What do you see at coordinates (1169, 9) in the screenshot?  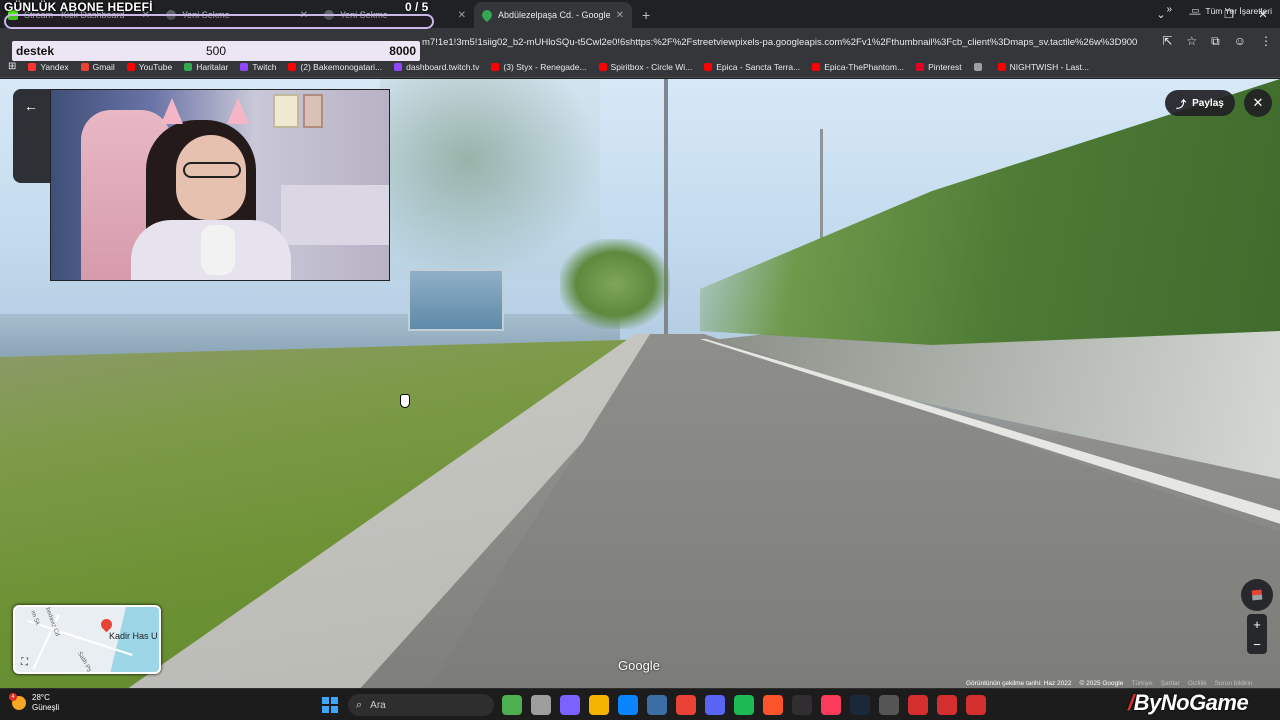 I see `more-bookmarks-icon: »` at bounding box center [1169, 9].